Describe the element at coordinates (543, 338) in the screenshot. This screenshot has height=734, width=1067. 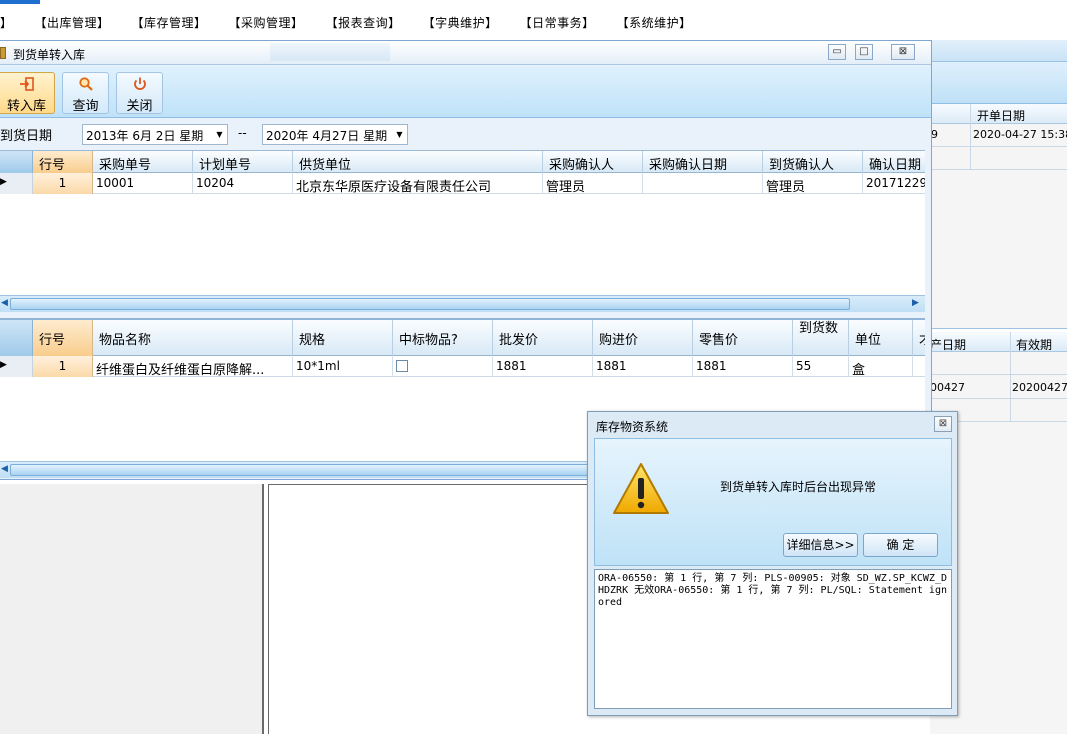
I see `item-col-wholesale: 批发价` at that location.